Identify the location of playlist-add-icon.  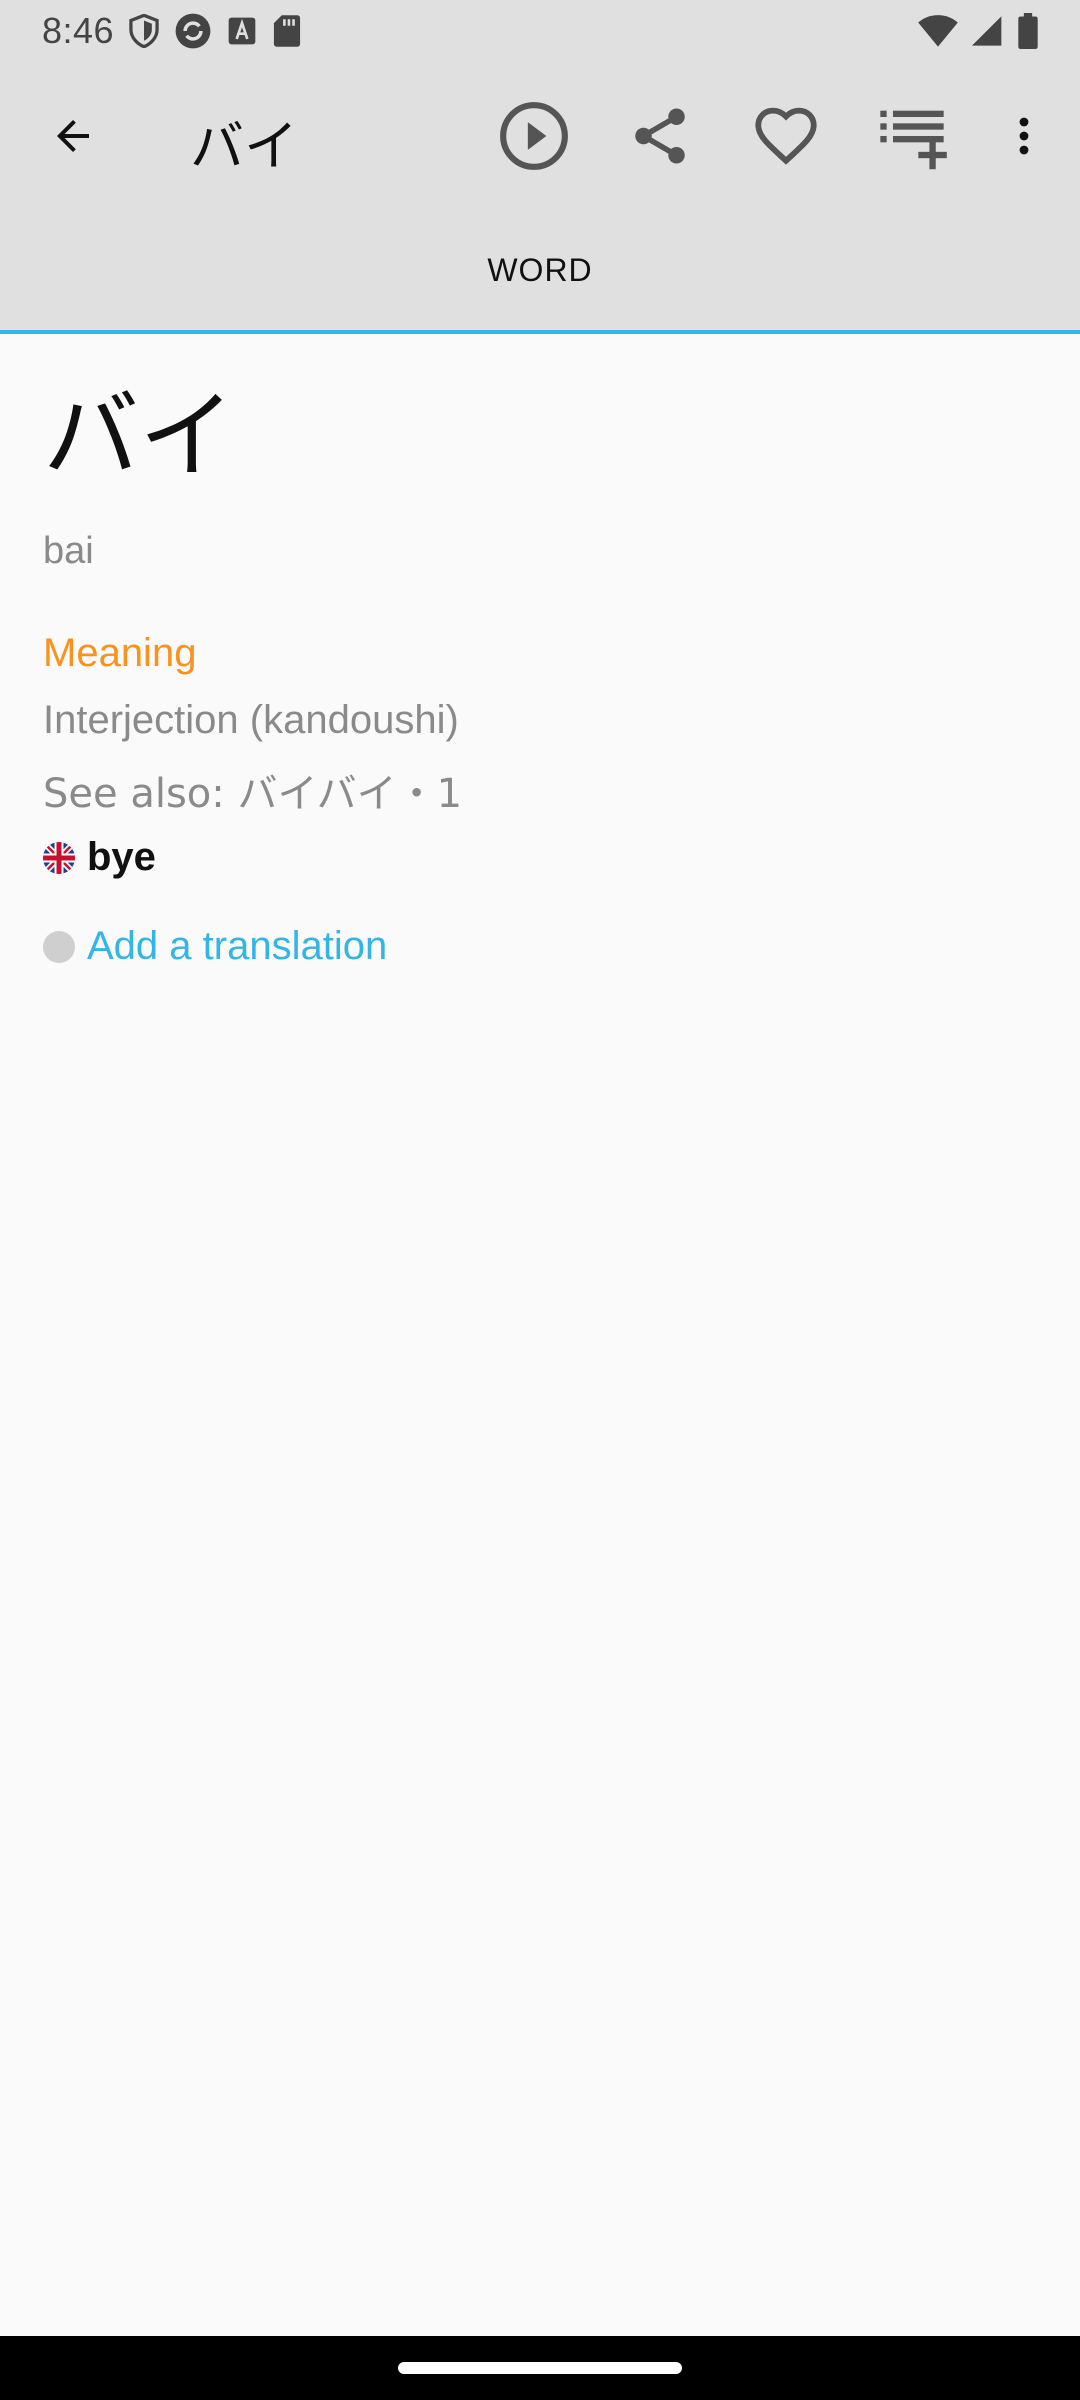
(913, 140).